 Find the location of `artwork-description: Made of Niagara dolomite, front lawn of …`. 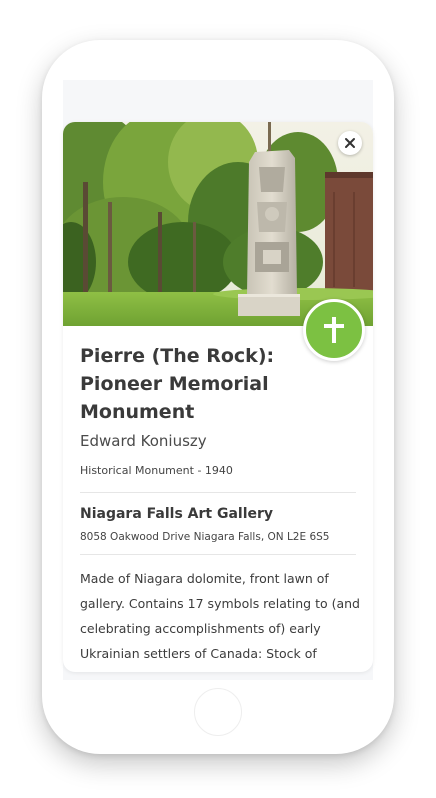

artwork-description: Made of Niagara dolomite, front lawn of … is located at coordinates (220, 616).